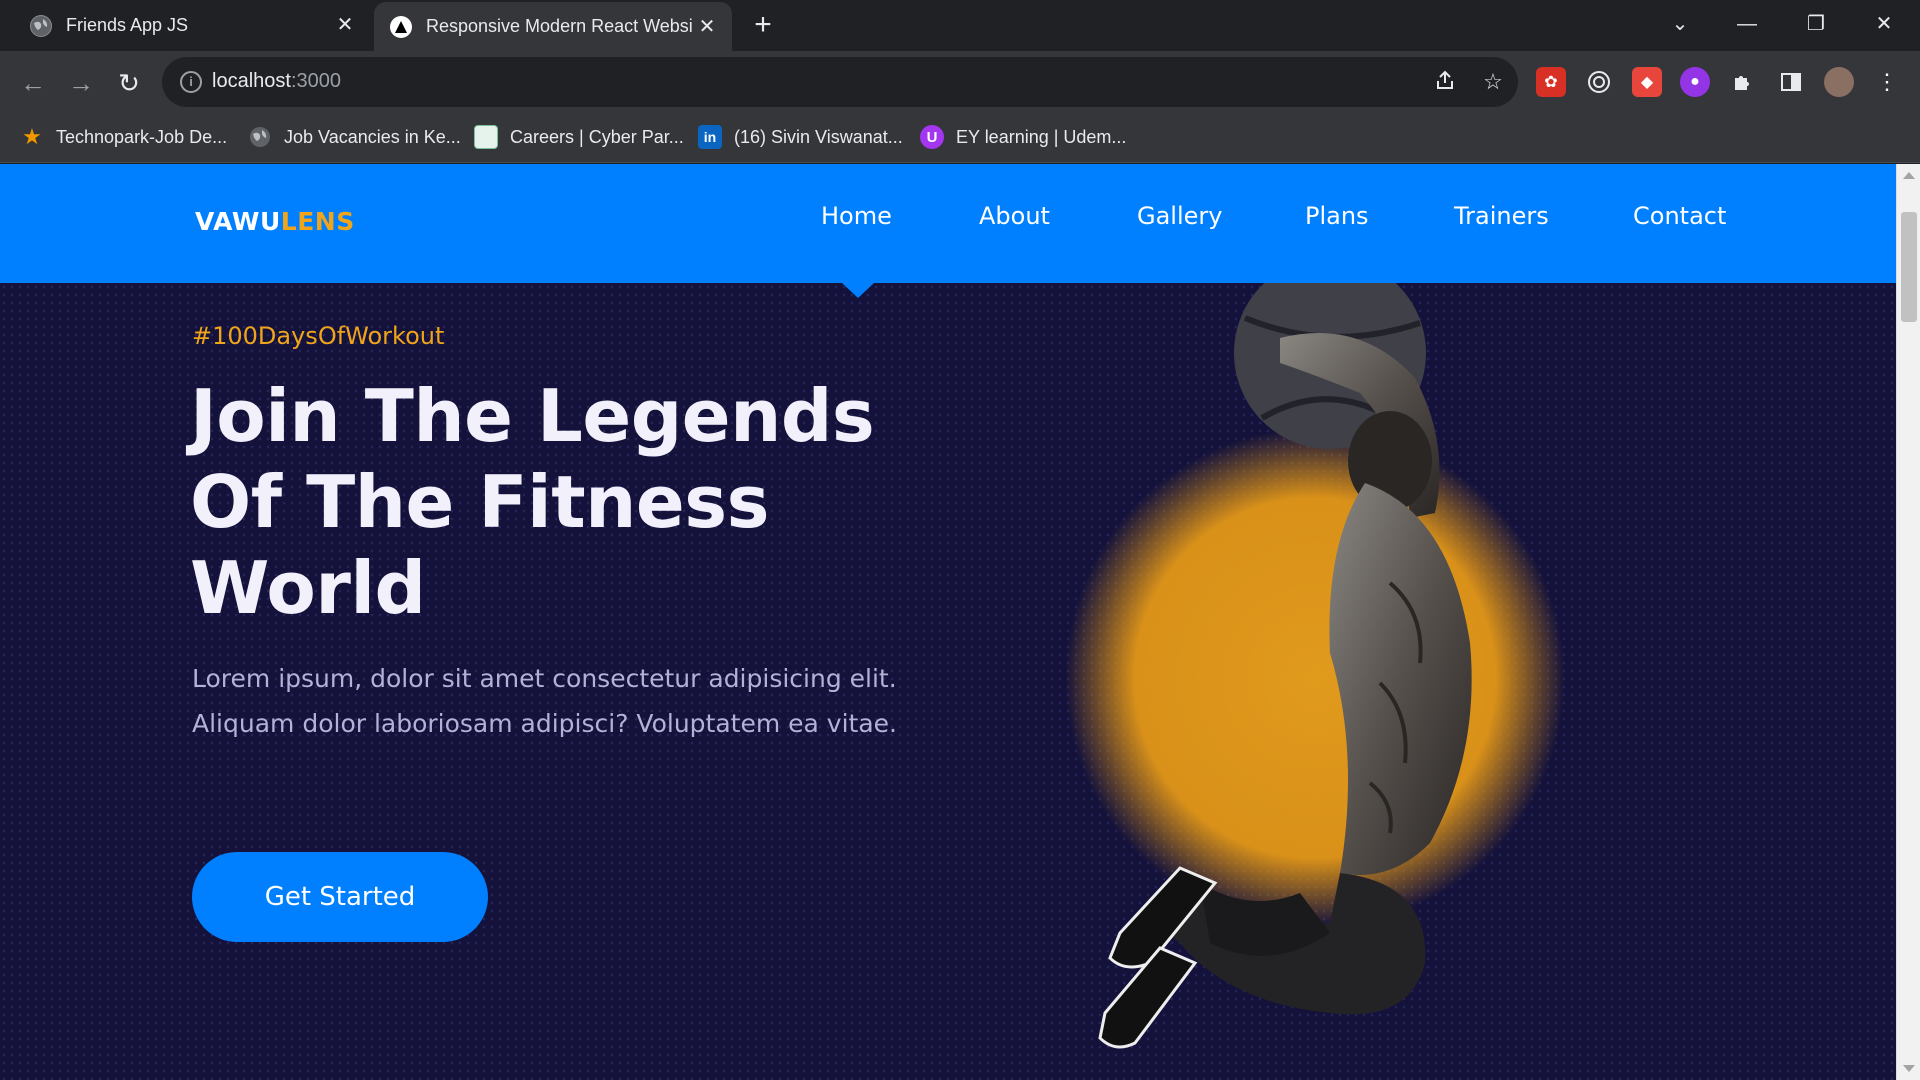  I want to click on new-tab-button: +, so click(763, 25).